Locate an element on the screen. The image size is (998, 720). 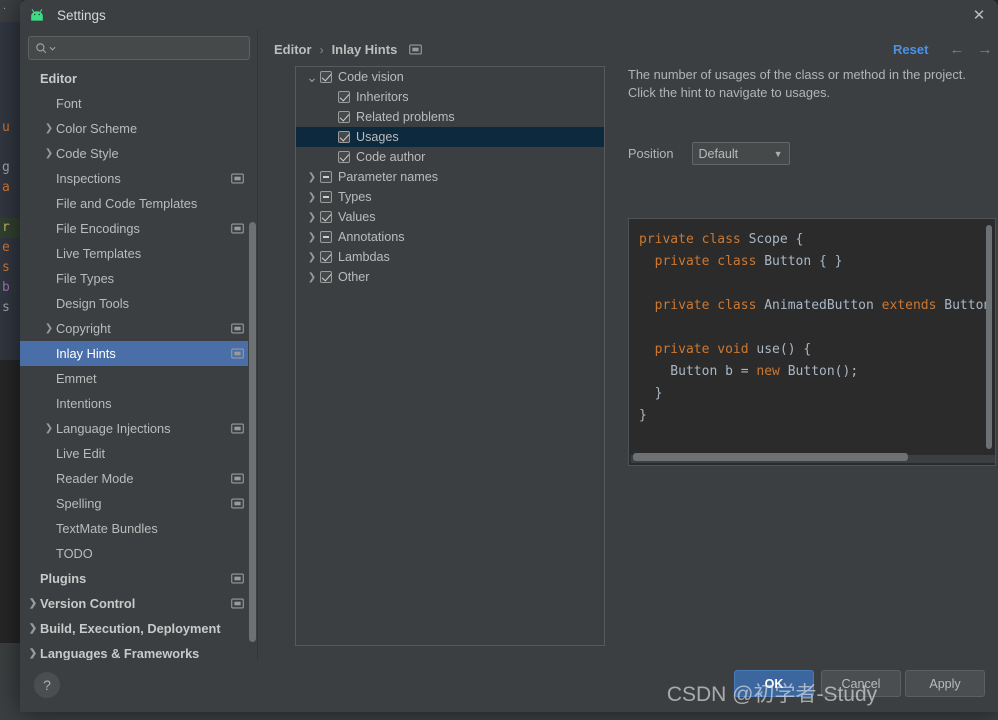
arrow-right-icon: → is located at coordinates (985, 50).